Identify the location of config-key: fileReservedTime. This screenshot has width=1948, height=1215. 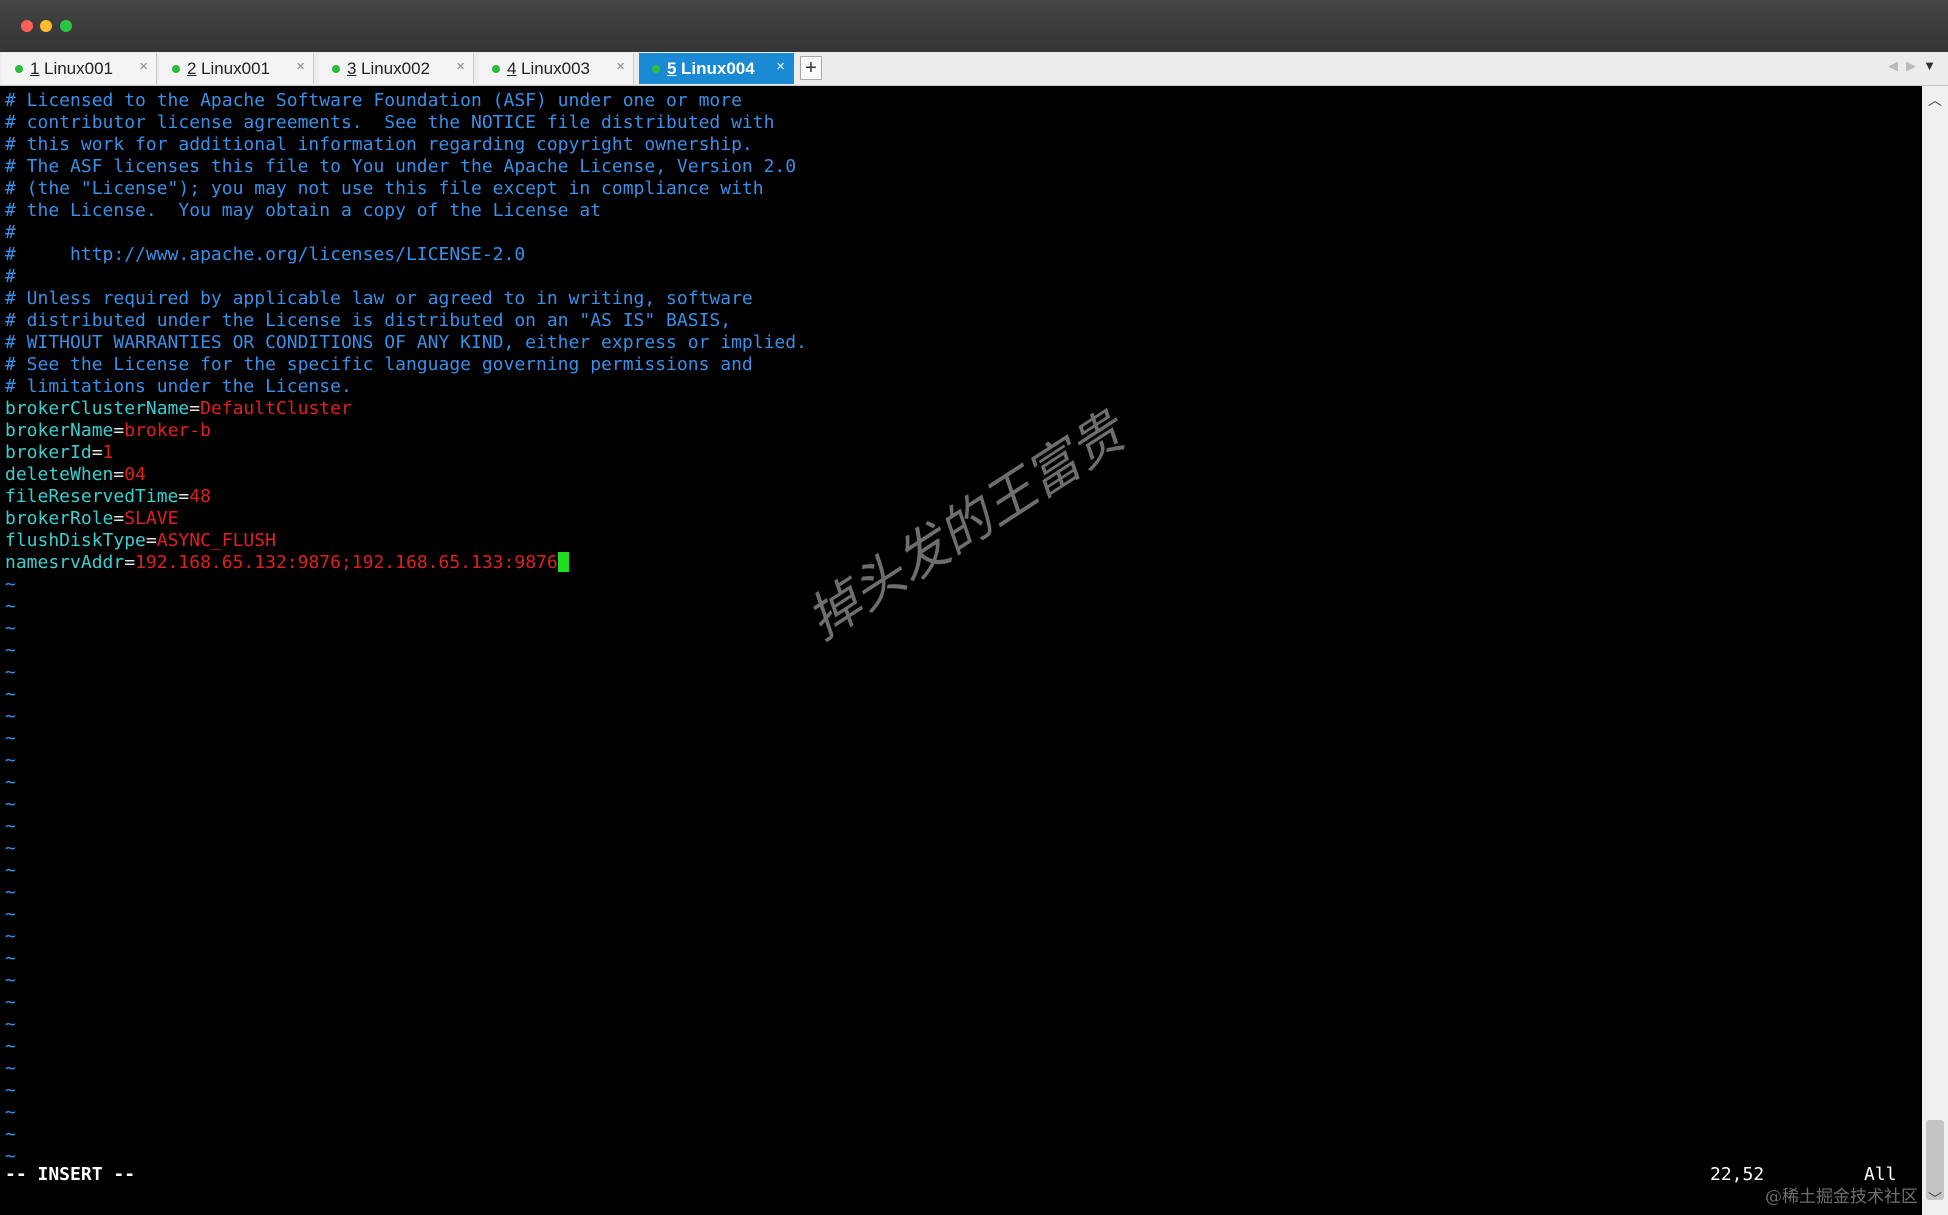
(92, 496).